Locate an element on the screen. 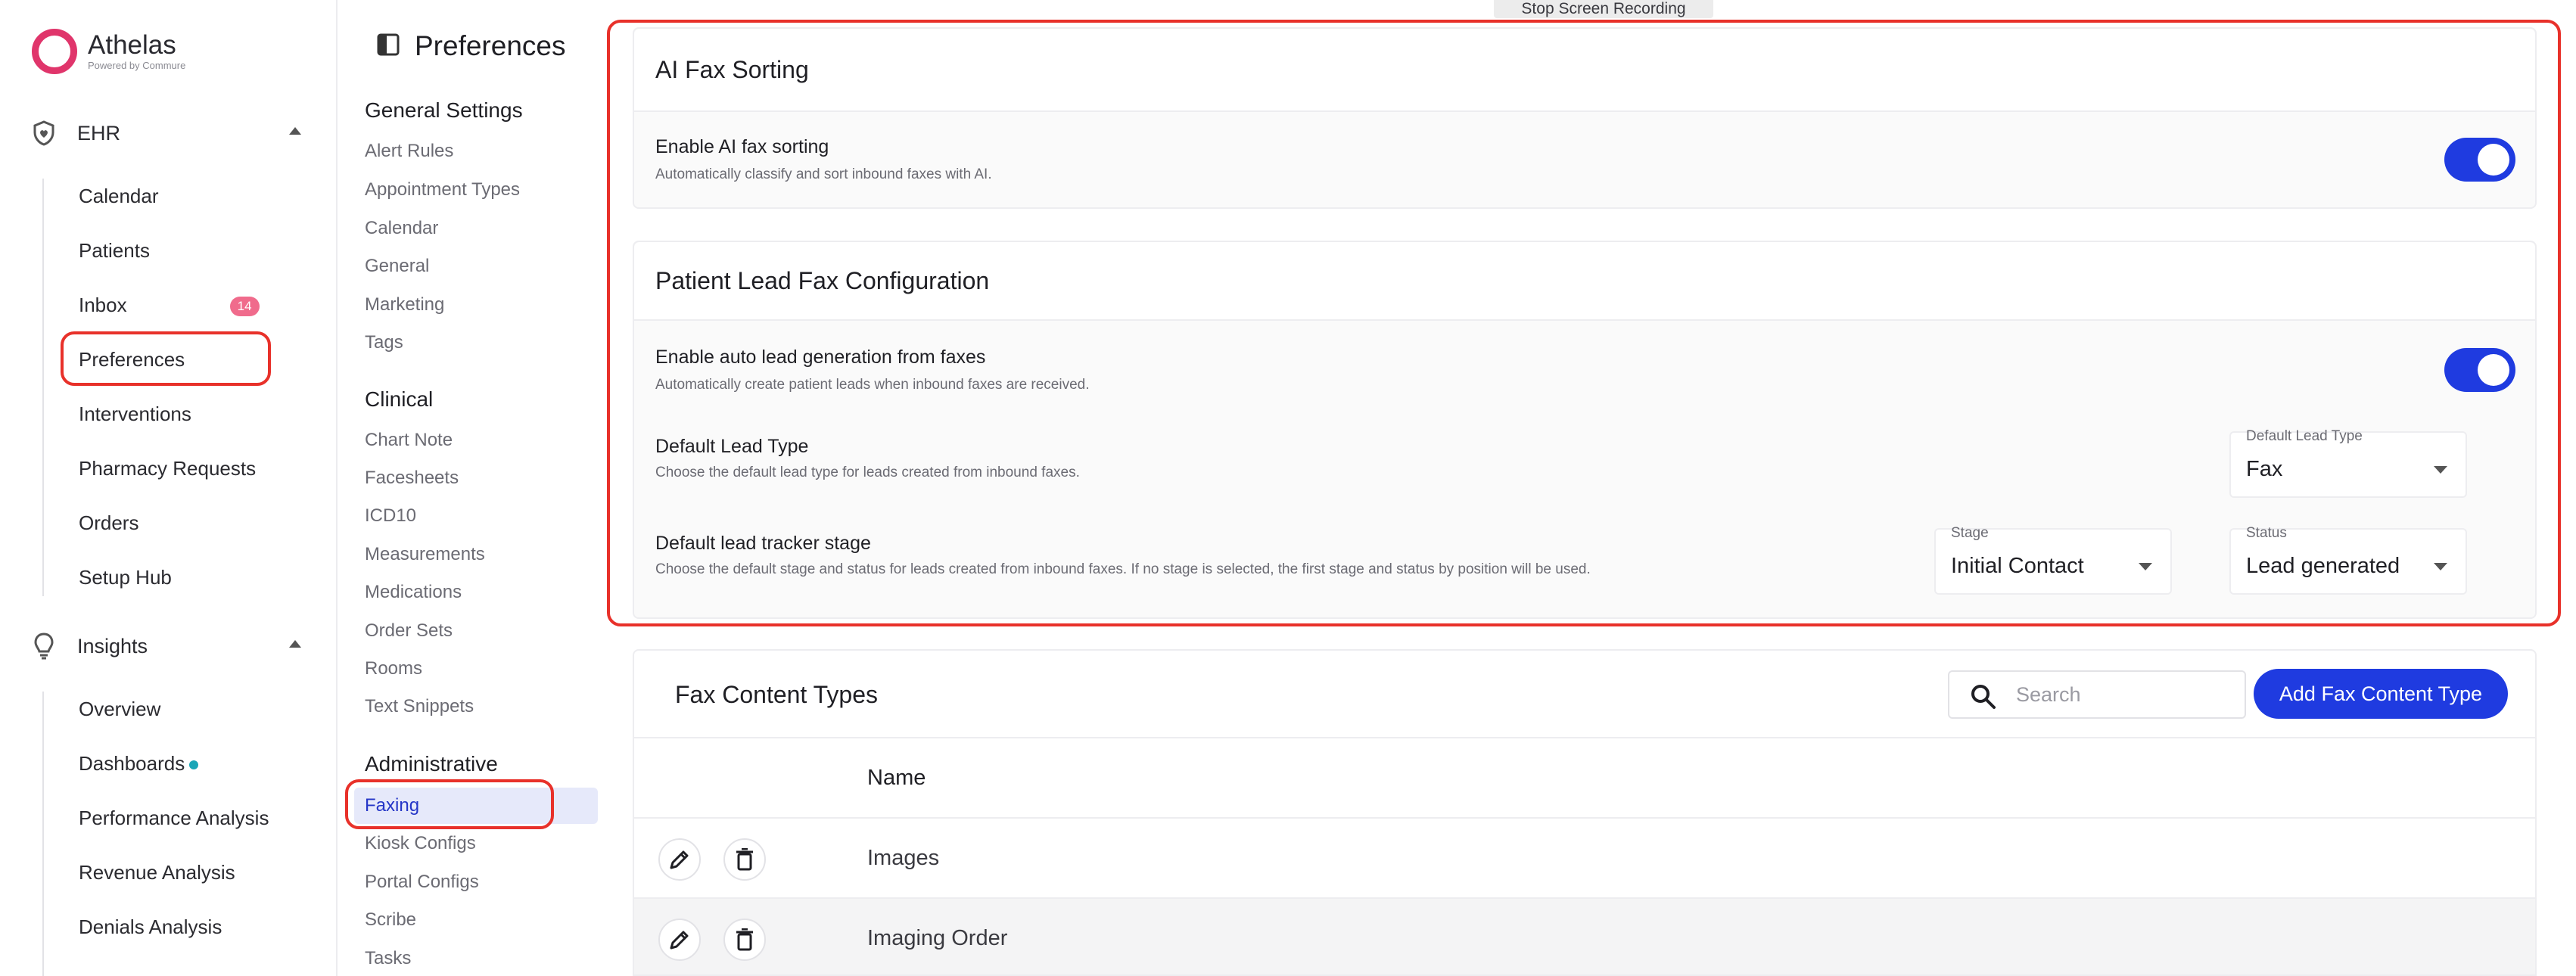 This screenshot has height=976, width=2576. pref-item-rooms: Rooms is located at coordinates (394, 668).